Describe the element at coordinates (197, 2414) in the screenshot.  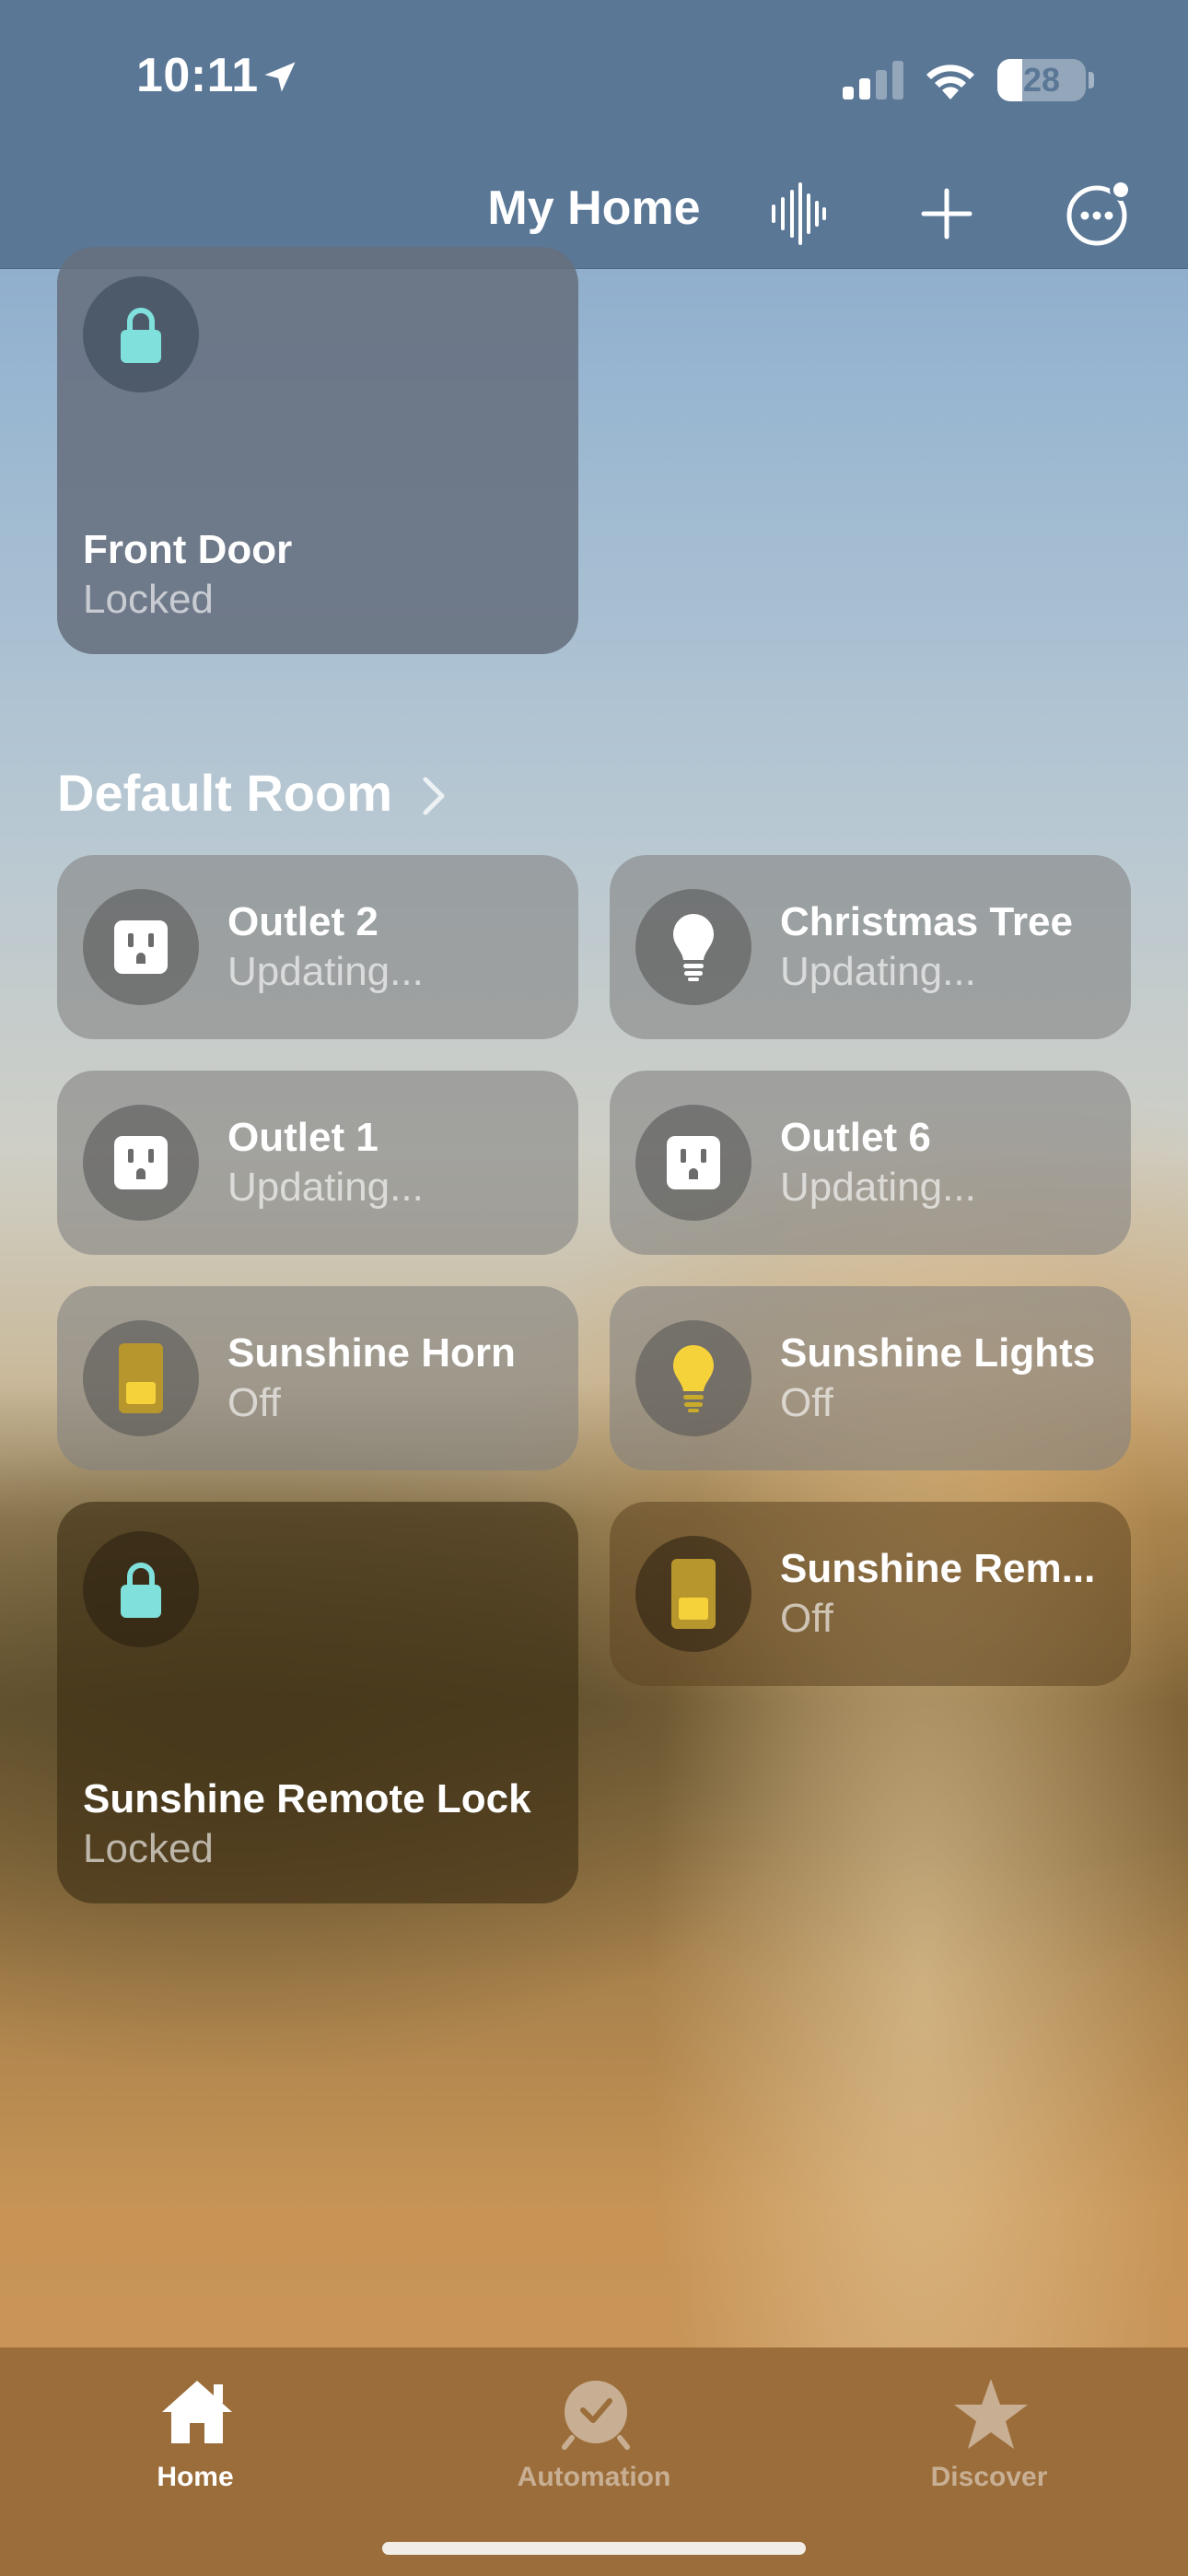
I see `home-icon` at that location.